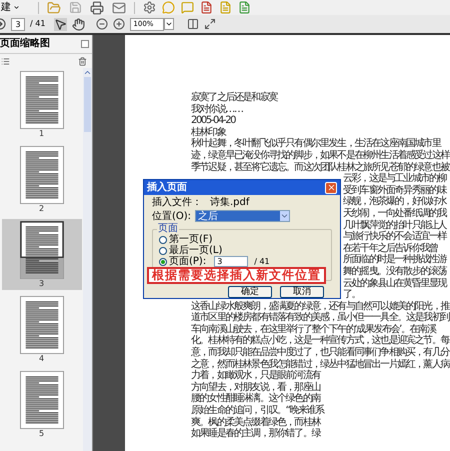 This screenshot has height=451, width=450. I want to click on text-line: 如果睡是春的主调，那你错了。绿, so click(255, 434).